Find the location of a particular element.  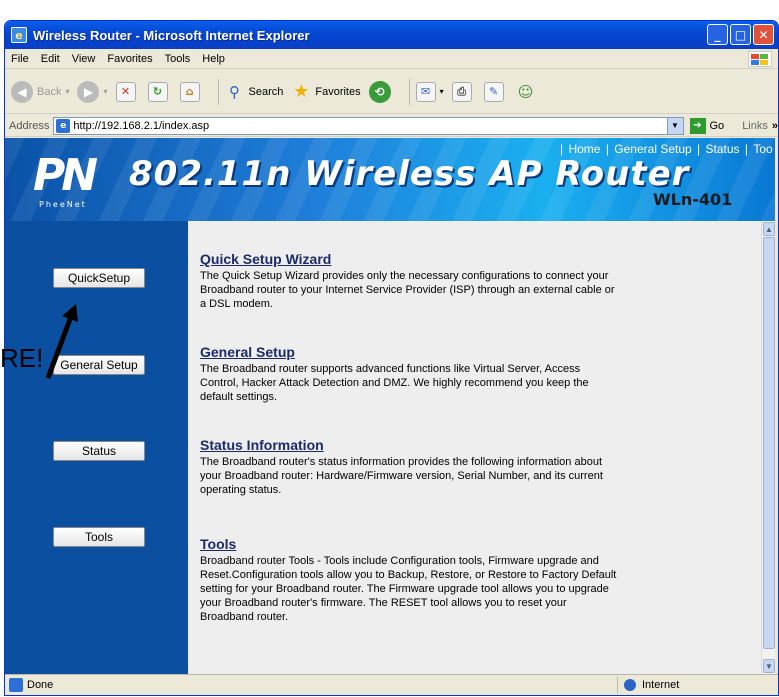

section-title-status: Status Information is located at coordinates (410, 445).